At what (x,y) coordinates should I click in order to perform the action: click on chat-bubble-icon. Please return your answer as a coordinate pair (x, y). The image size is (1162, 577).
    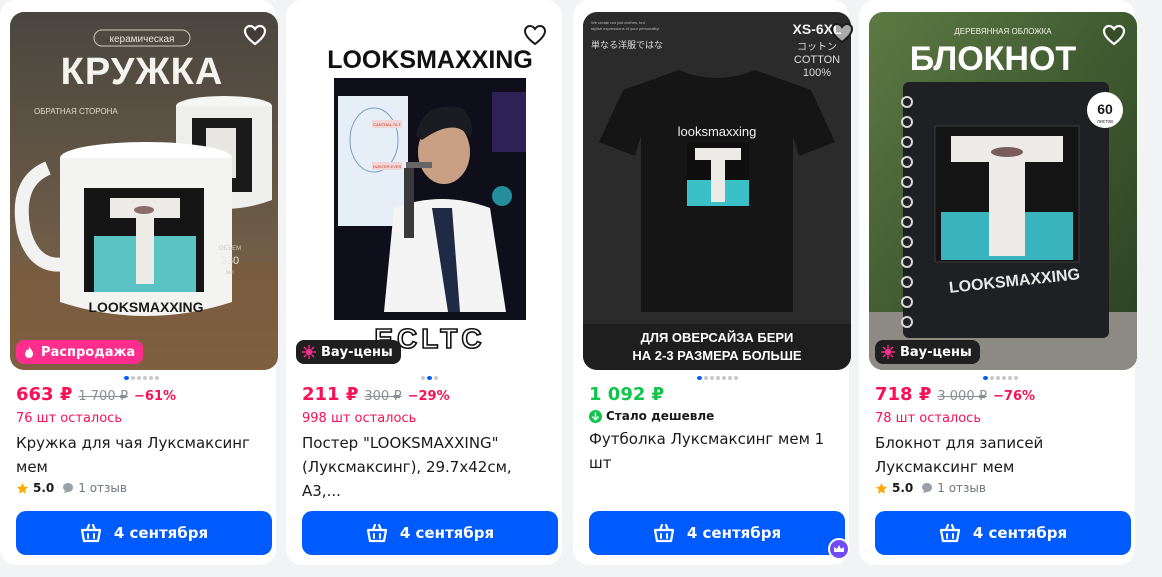
    Looking at the image, I should click on (68, 488).